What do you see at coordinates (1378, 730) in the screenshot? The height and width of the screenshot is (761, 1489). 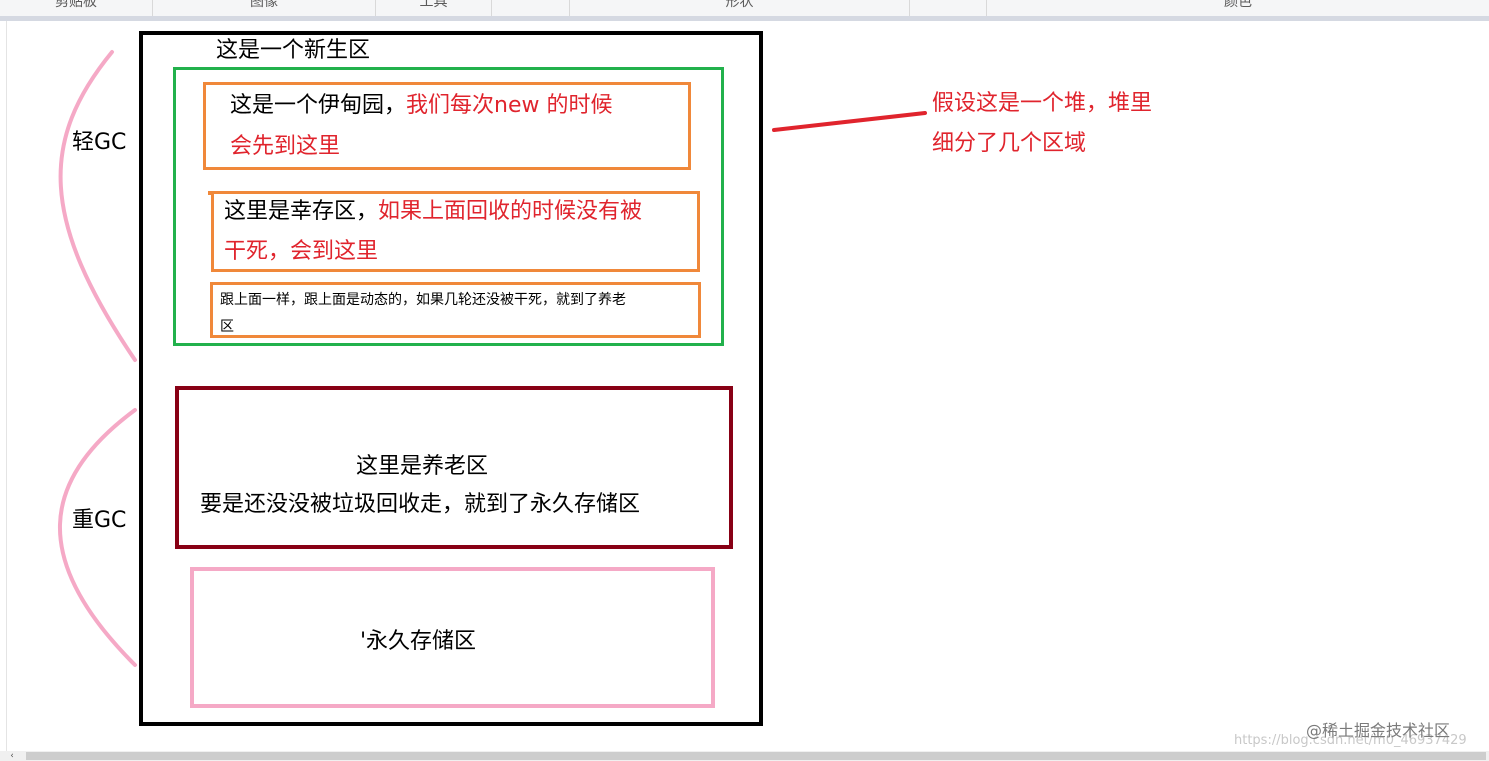 I see `juejin-watermark: @稀土掘金技术社区` at bounding box center [1378, 730].